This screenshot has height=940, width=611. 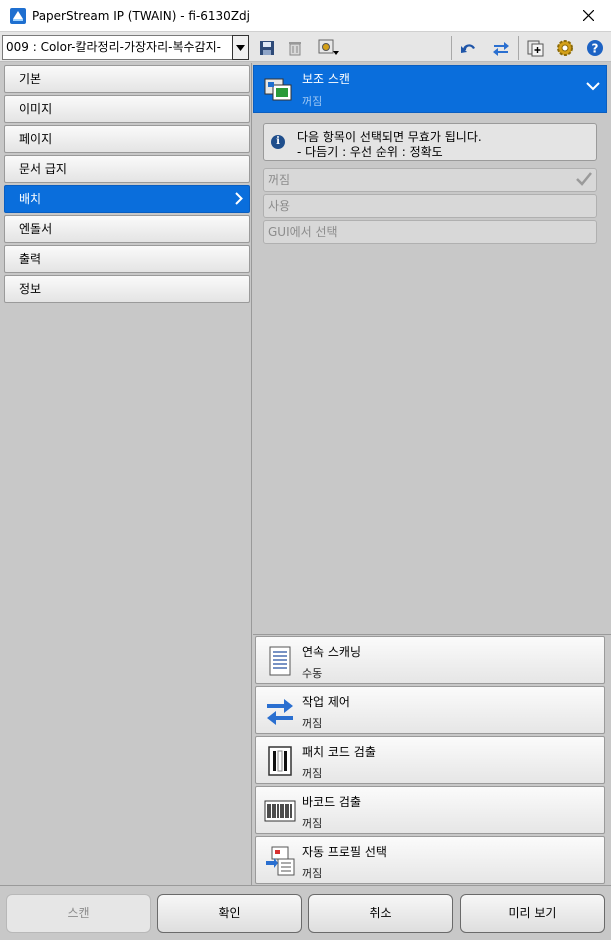 I want to click on sidebar-item-page: 페이지, so click(x=127, y=139).